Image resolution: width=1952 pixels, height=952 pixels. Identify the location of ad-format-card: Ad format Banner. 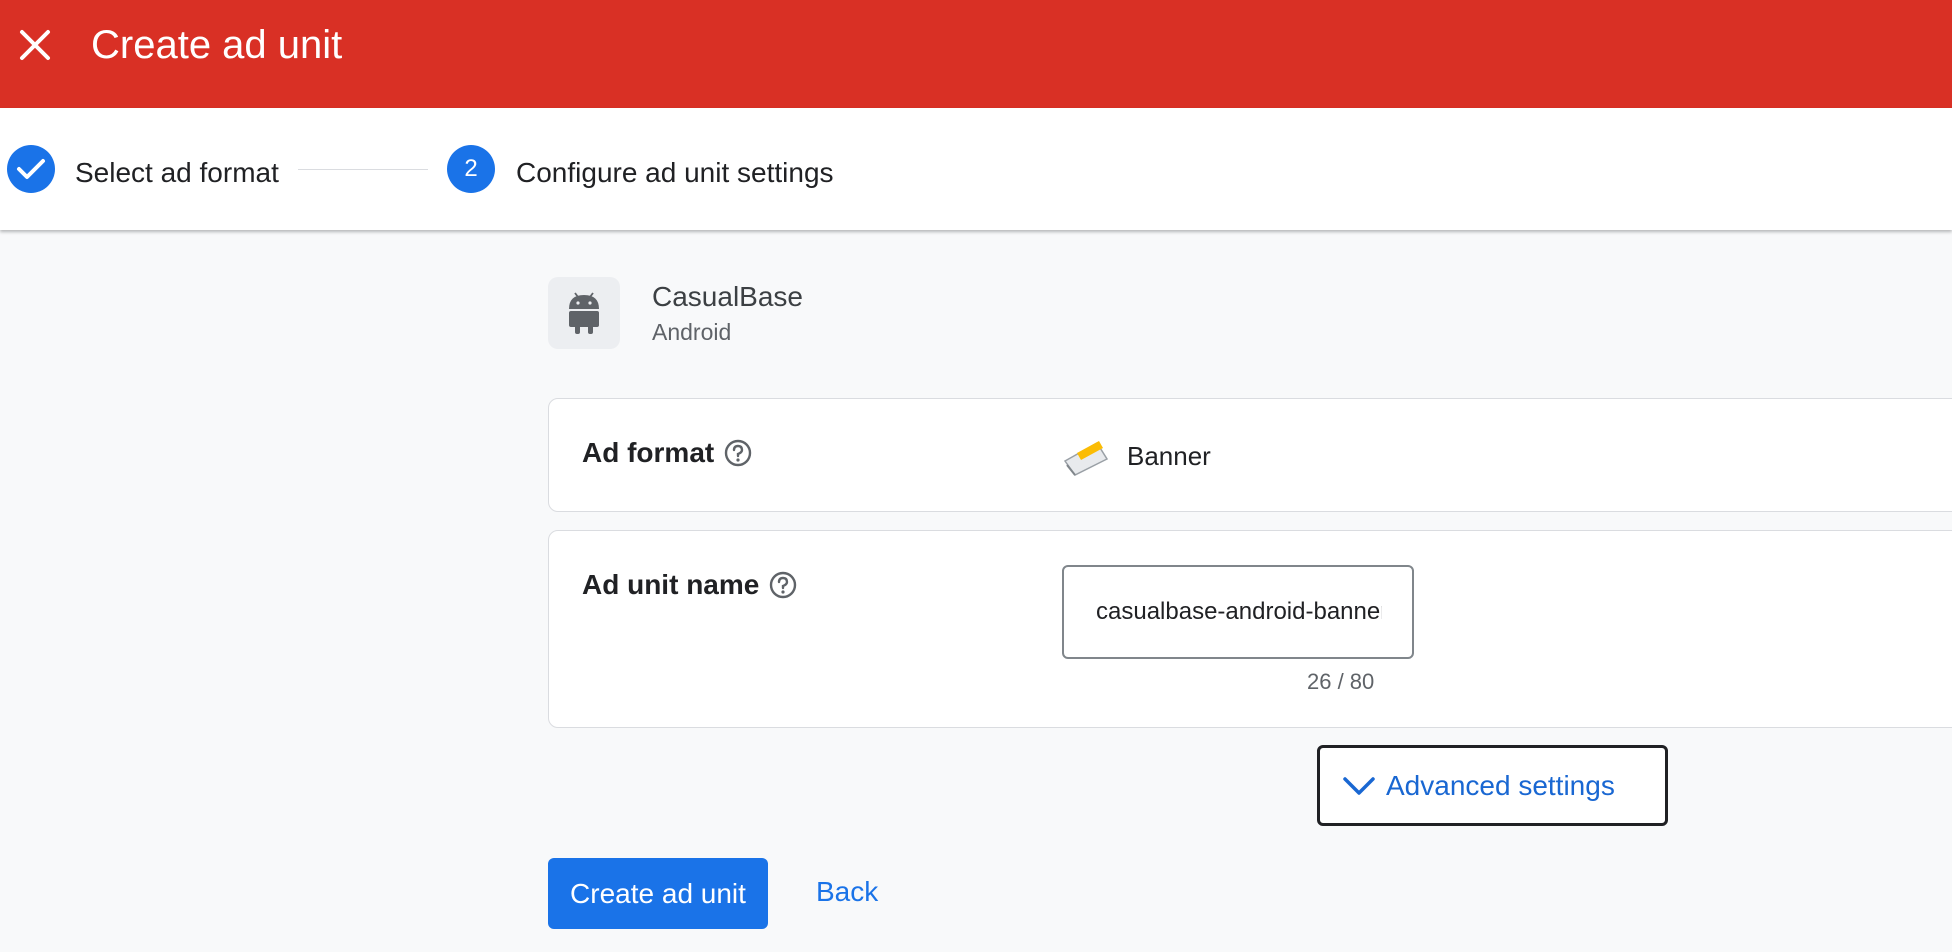
(1250, 455).